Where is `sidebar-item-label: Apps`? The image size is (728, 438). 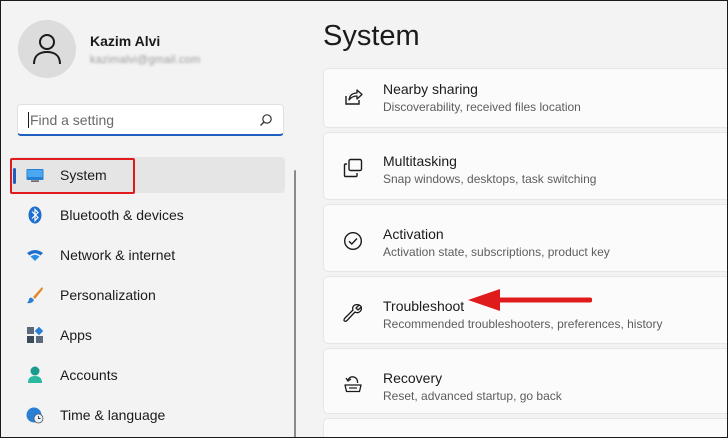 sidebar-item-label: Apps is located at coordinates (76, 335).